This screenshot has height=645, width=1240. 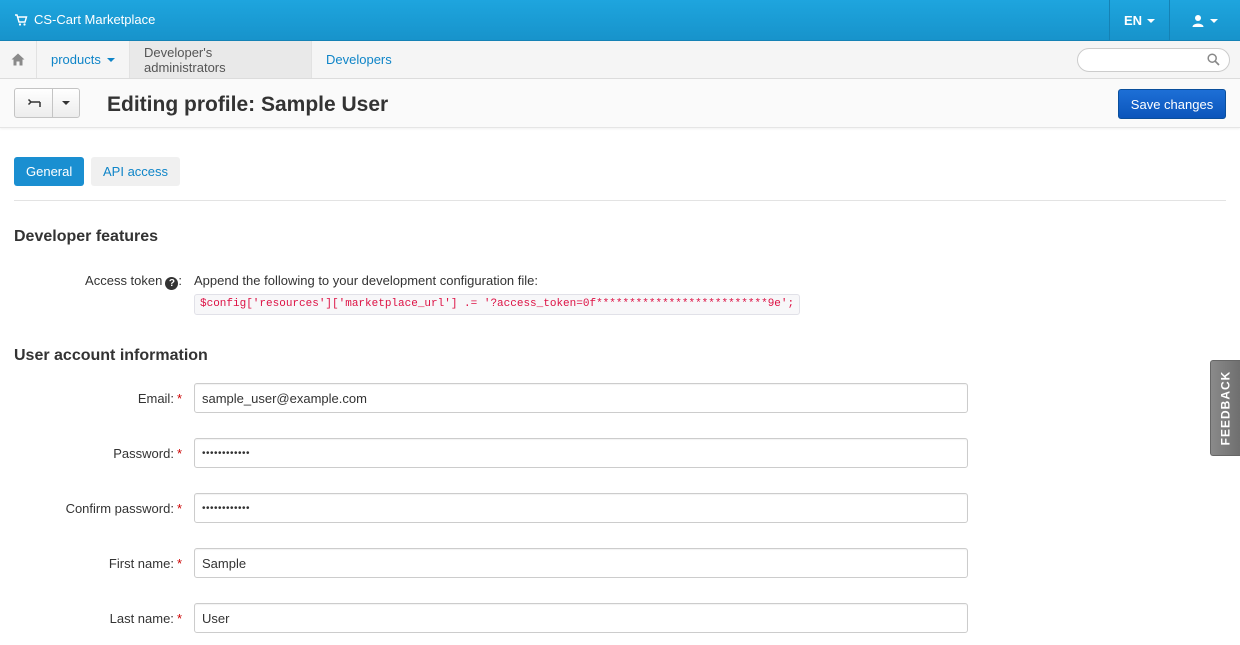 I want to click on section-title-user-account: User account information, so click(x=111, y=355).